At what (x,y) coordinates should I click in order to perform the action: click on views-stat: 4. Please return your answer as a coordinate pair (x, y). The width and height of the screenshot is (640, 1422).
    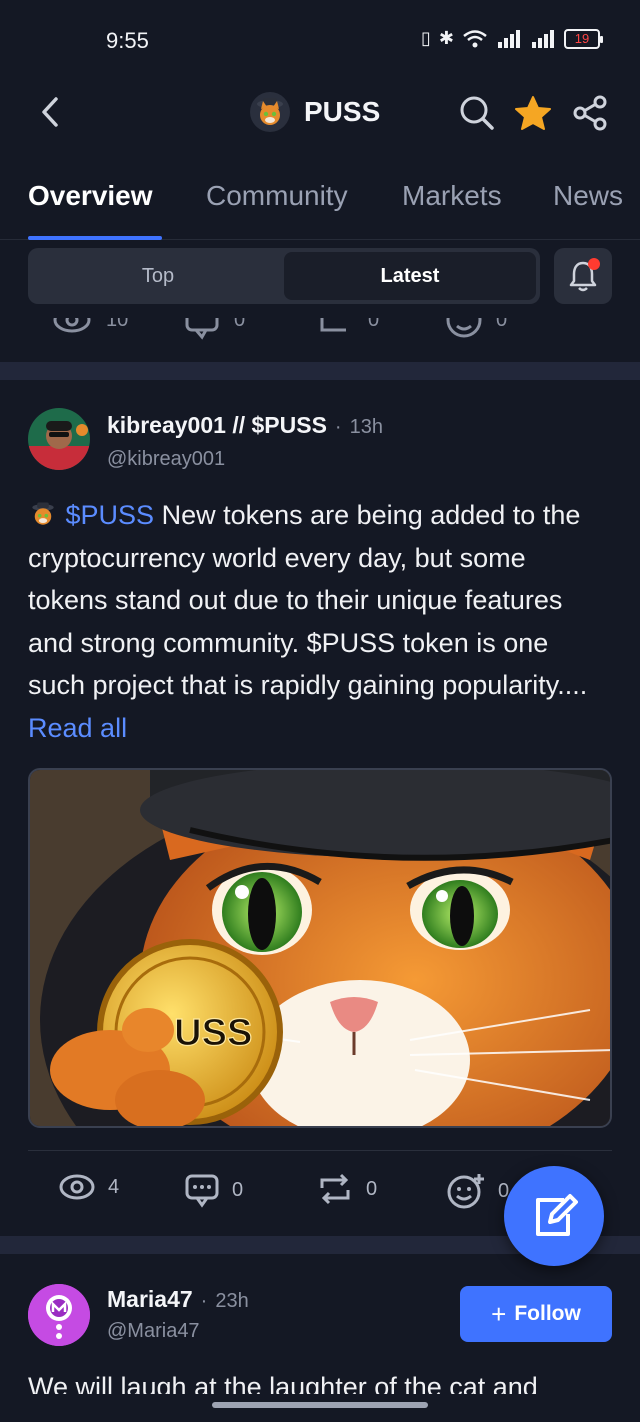
    Looking at the image, I should click on (88, 1187).